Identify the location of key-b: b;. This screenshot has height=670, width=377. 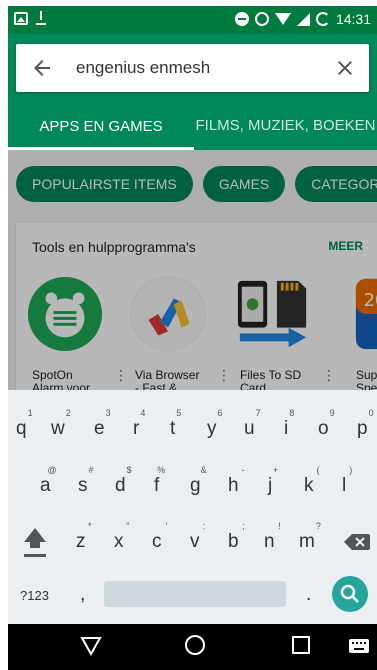
(236, 537).